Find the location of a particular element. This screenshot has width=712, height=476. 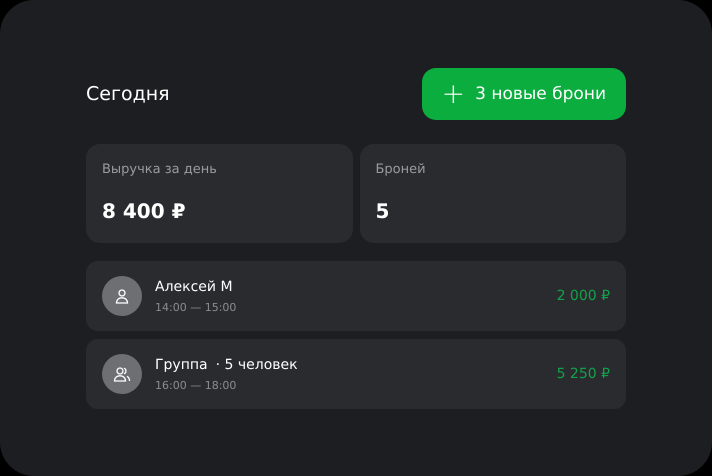

page-title: Сегодня is located at coordinates (128, 94).